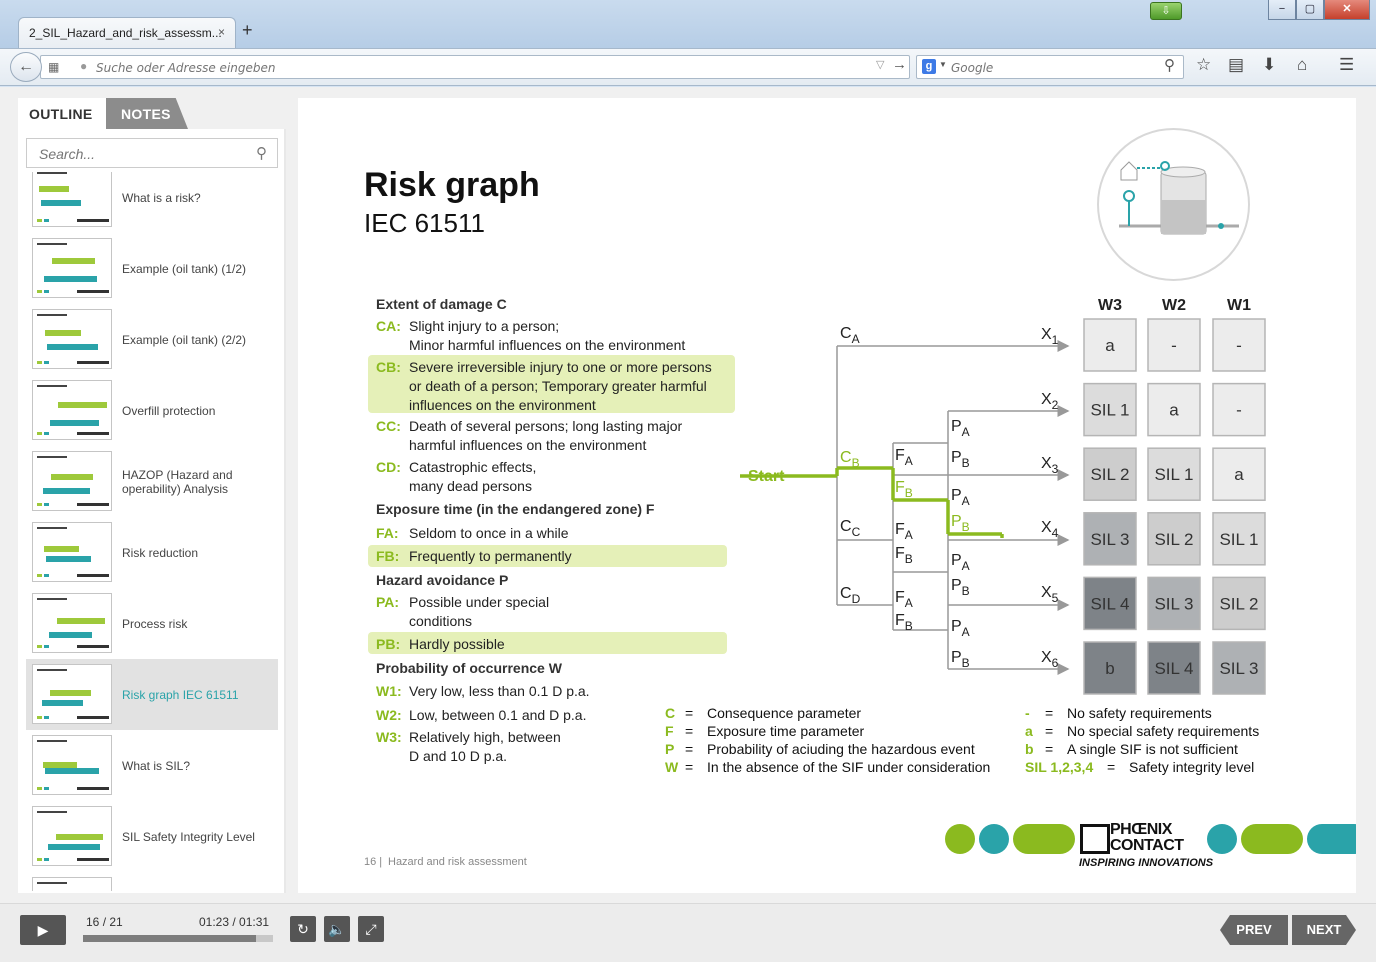 The height and width of the screenshot is (962, 1376). I want to click on start-label: Start, so click(766, 476).